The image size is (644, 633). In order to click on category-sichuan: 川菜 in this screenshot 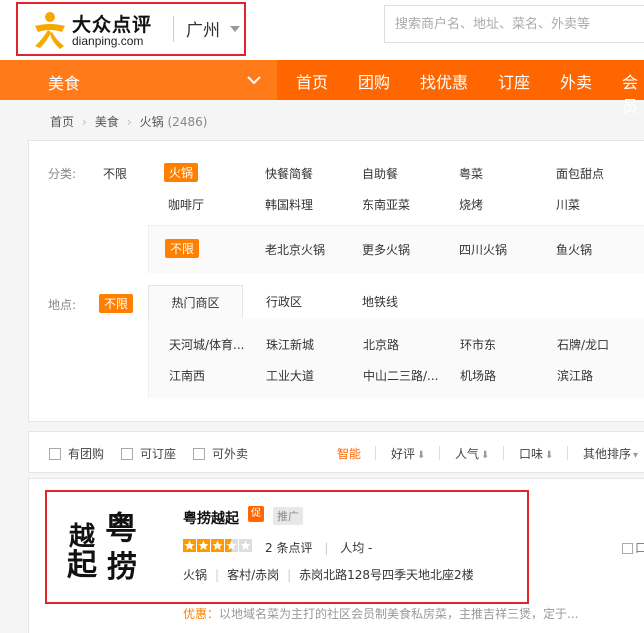, I will do `click(568, 204)`.